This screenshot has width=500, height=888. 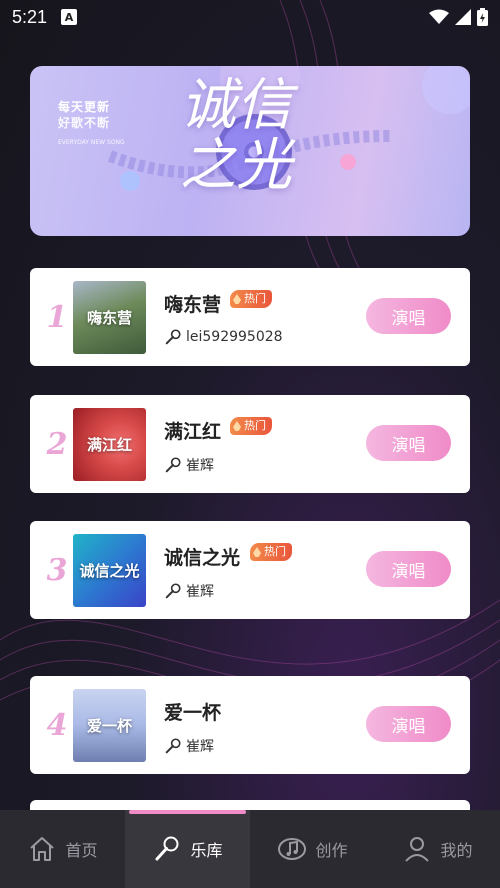 What do you see at coordinates (206, 850) in the screenshot?
I see `tab-label: 乐库` at bounding box center [206, 850].